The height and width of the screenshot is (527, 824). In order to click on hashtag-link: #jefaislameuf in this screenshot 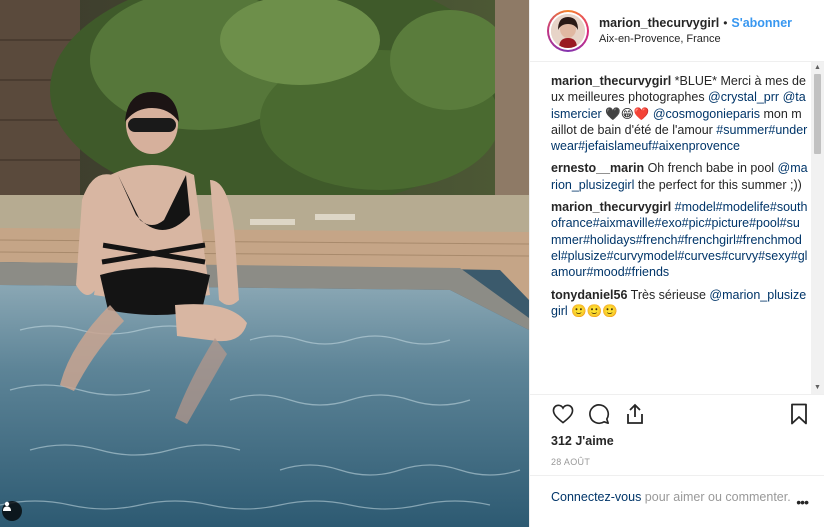, I will do `click(615, 146)`.